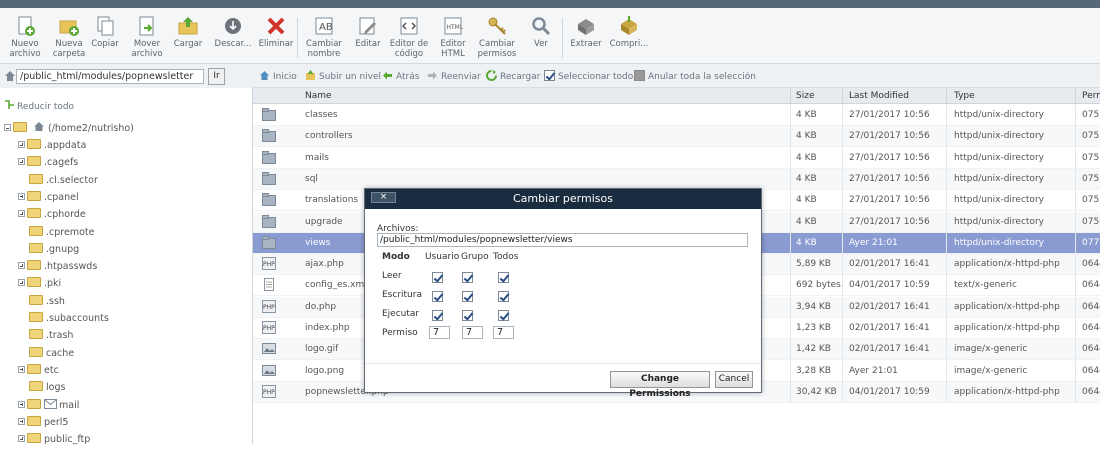 The height and width of the screenshot is (449, 1100). I want to click on toolbar-separator, so click(297, 38).